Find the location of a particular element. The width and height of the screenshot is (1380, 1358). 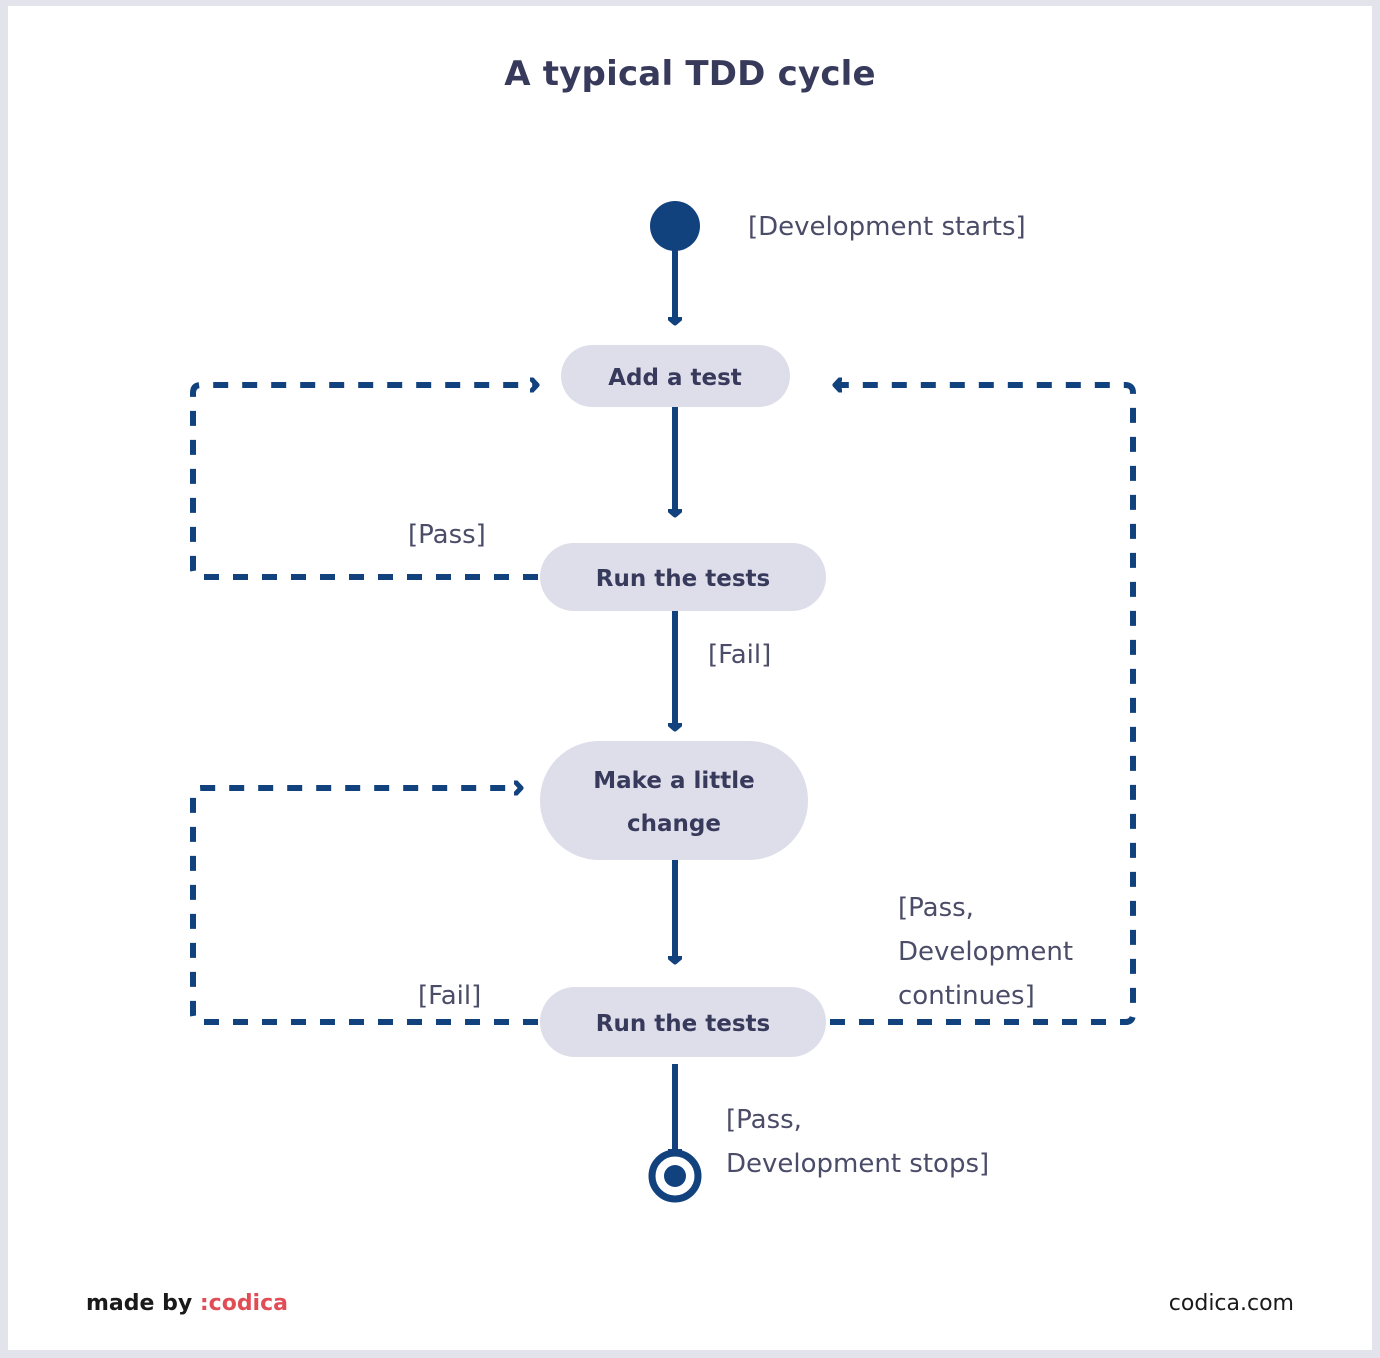

guard-fail-1: [Fail] is located at coordinates (739, 655).